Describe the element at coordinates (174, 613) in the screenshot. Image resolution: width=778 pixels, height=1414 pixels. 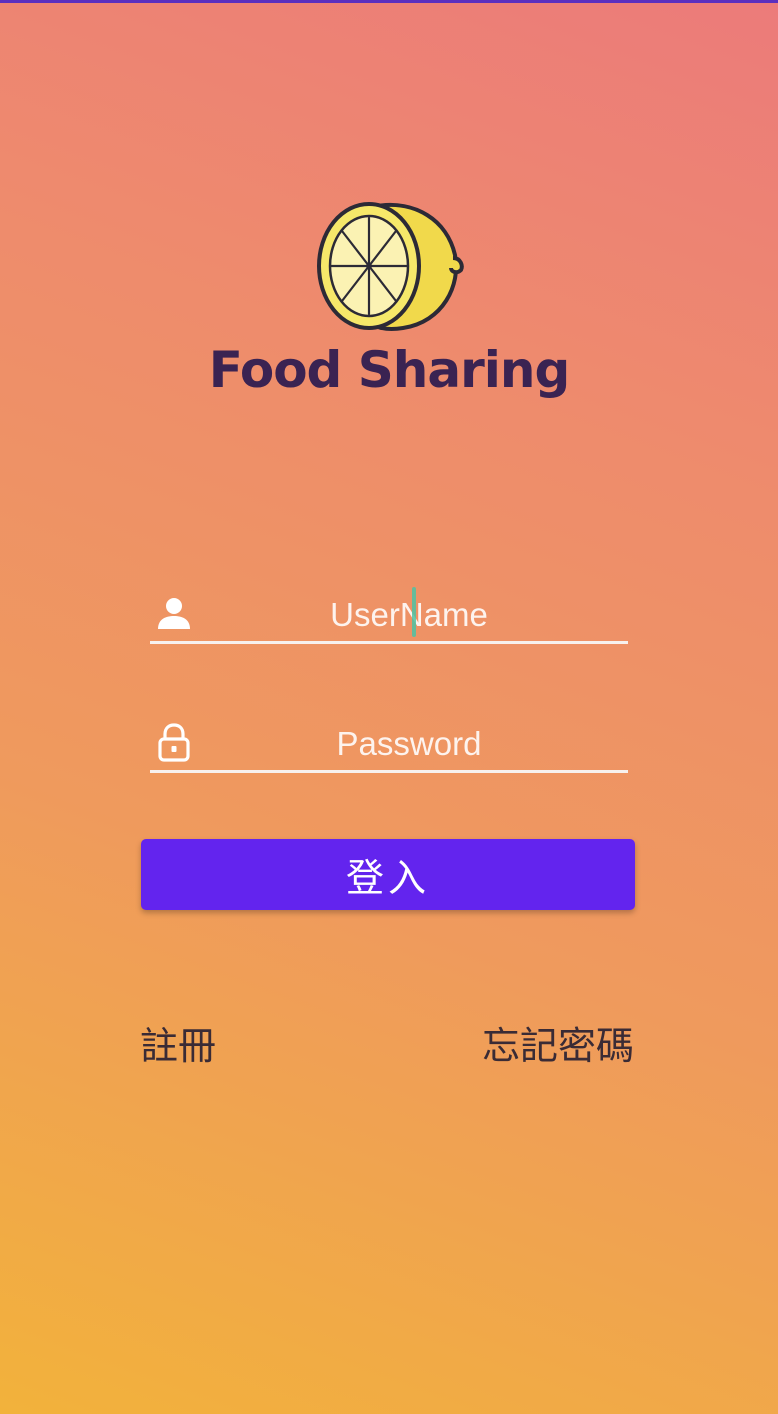
I see `user-icon` at that location.